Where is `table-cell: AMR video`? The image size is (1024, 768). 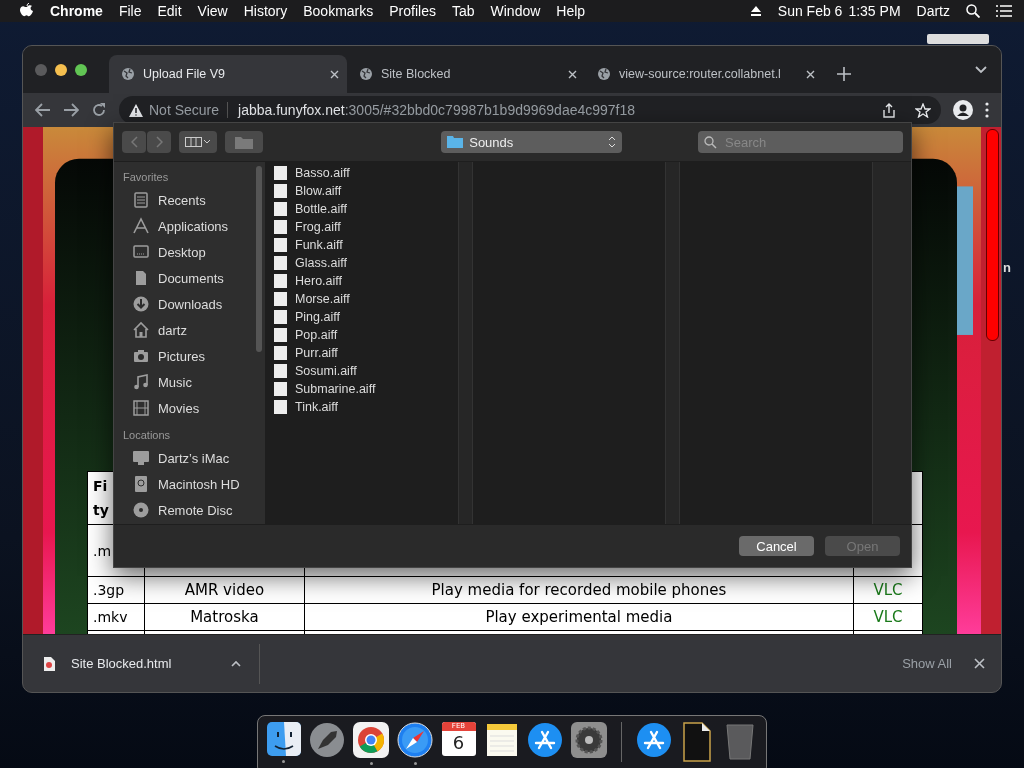 table-cell: AMR video is located at coordinates (224, 590).